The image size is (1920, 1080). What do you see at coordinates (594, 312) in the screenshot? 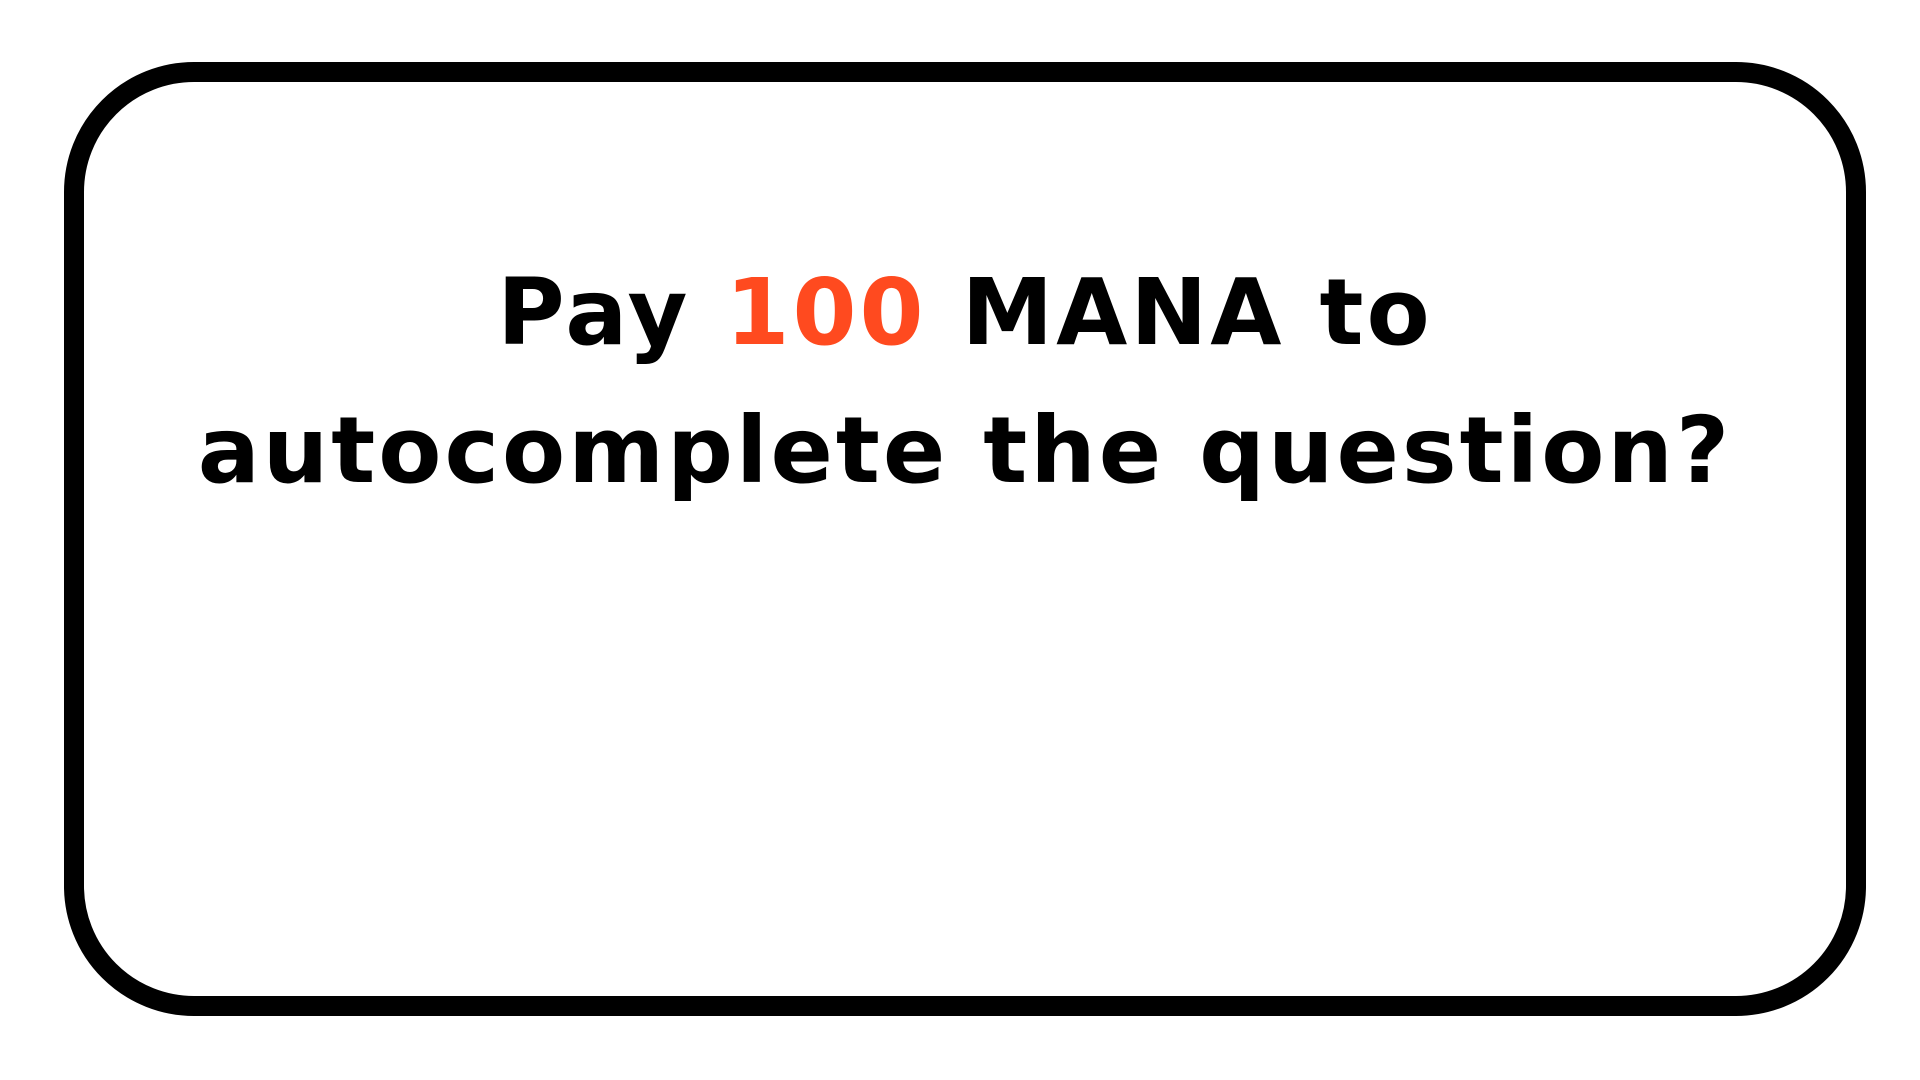
I see `prompt-prefix: Pay` at bounding box center [594, 312].